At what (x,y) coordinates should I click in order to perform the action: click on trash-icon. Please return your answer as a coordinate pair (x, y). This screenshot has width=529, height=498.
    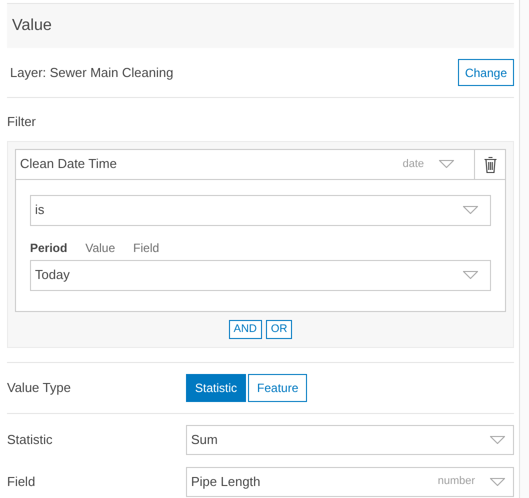
    Looking at the image, I should click on (490, 164).